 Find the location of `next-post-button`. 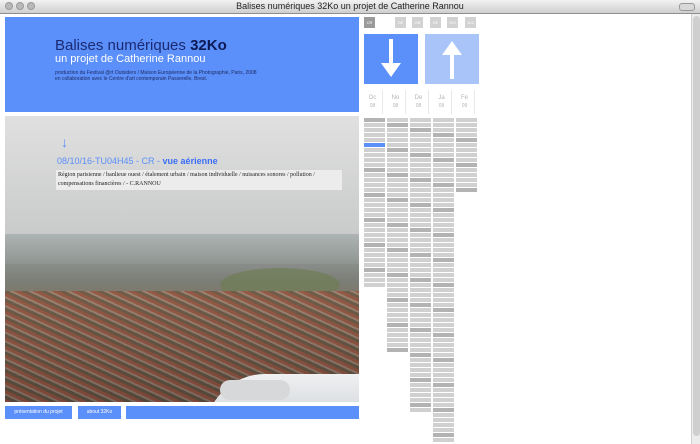

next-post-button is located at coordinates (391, 59).